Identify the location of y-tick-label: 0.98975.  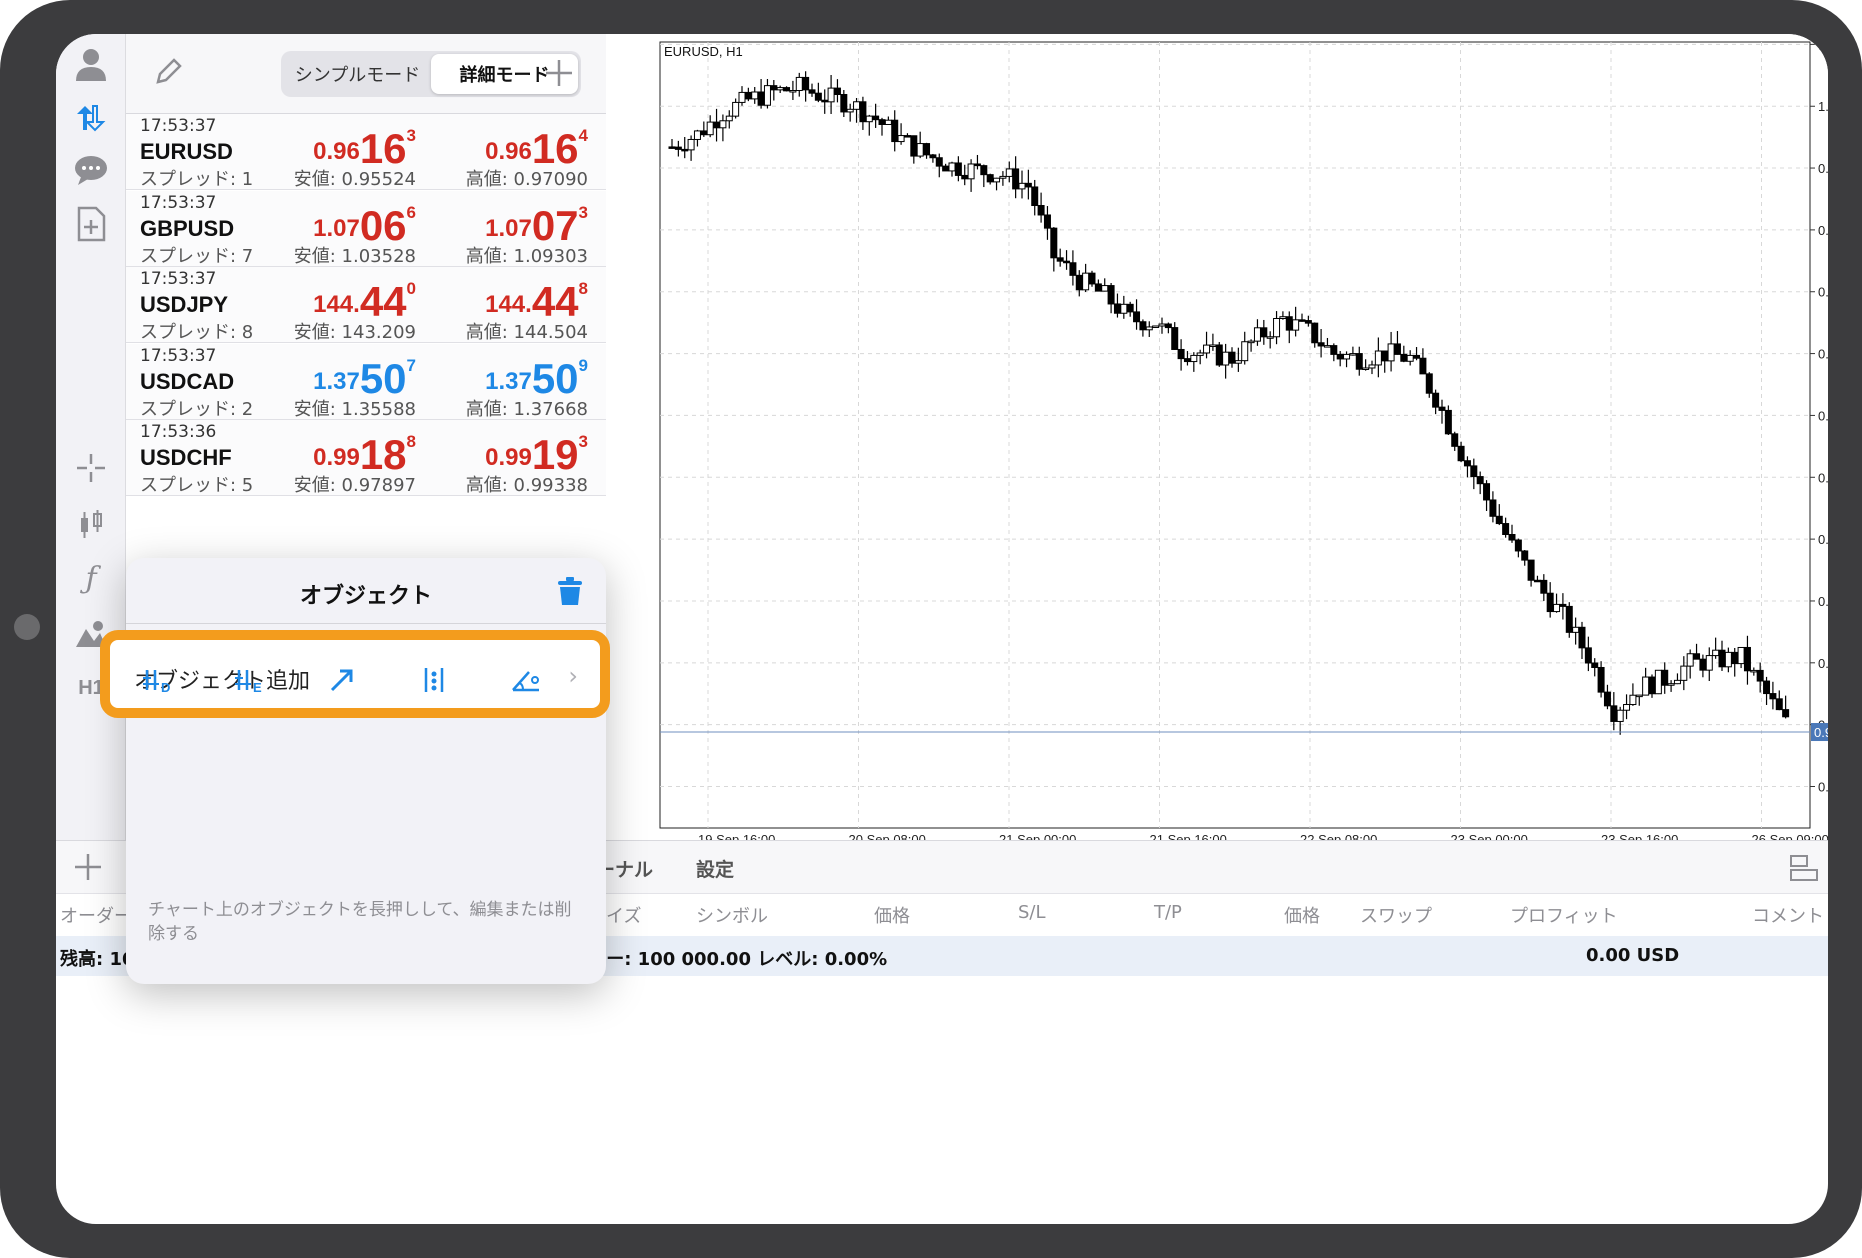
(1823, 292).